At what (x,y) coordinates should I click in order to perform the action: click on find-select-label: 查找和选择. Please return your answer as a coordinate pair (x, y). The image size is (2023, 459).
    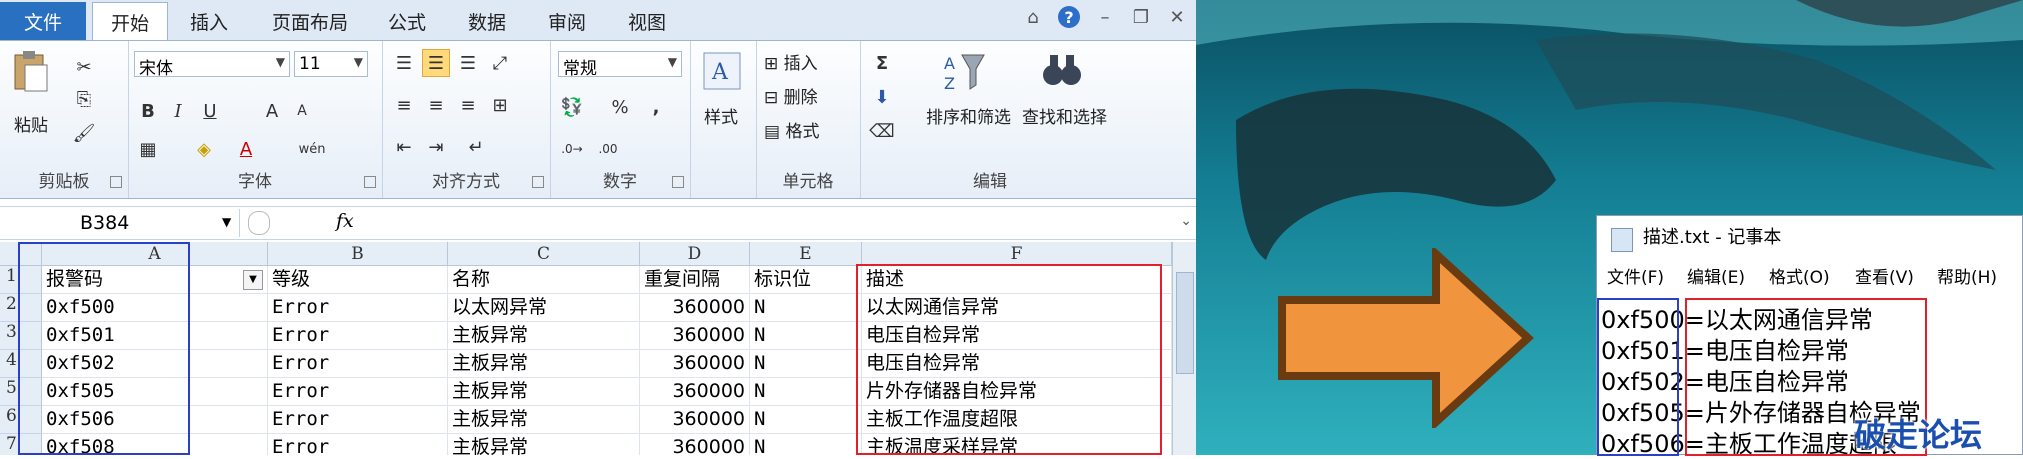
    Looking at the image, I should click on (1064, 115).